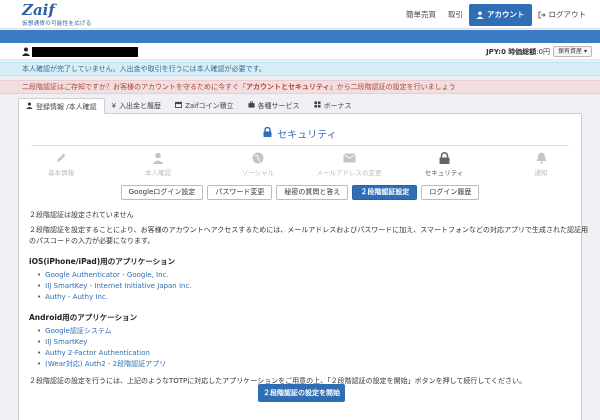 The height and width of the screenshot is (420, 600). I want to click on assets-dropdown-label: 保有資産, so click(570, 51).